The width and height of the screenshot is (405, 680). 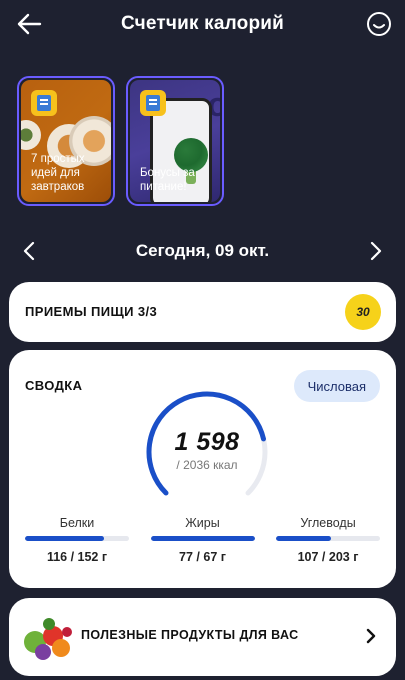 I want to click on macro-carbs: Углеводы 107 / 203 г, so click(x=328, y=540).